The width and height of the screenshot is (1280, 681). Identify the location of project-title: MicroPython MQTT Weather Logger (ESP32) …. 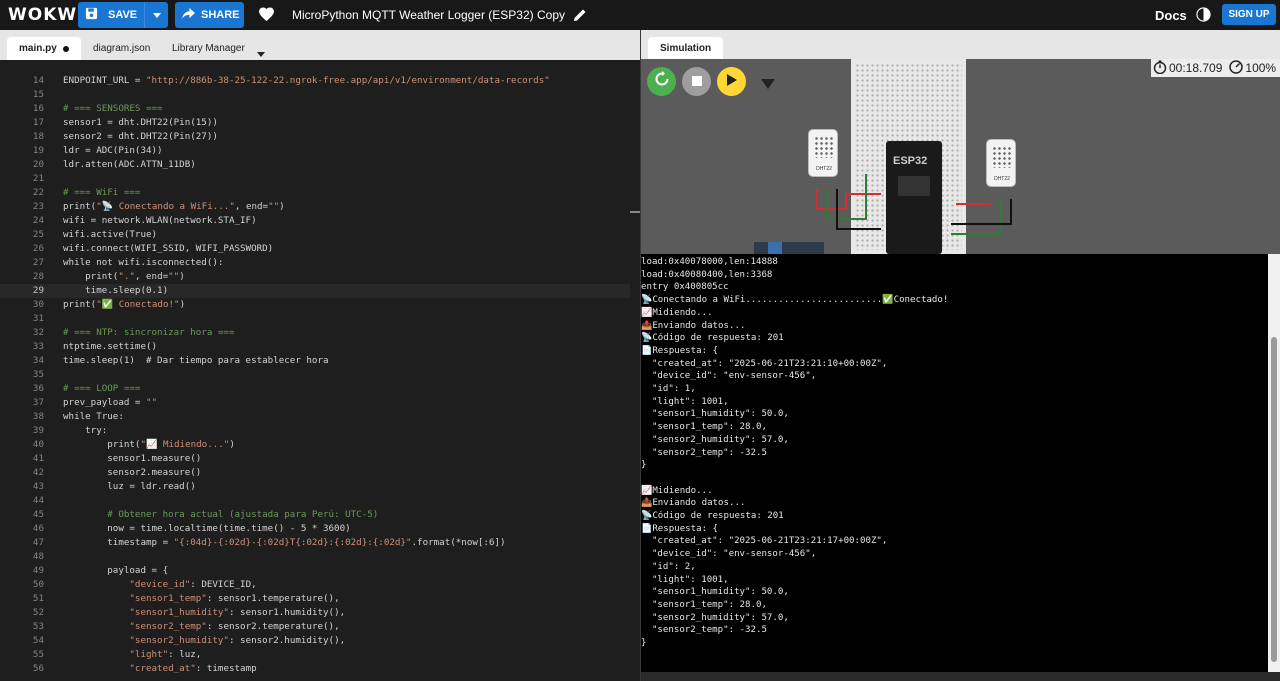
(428, 15).